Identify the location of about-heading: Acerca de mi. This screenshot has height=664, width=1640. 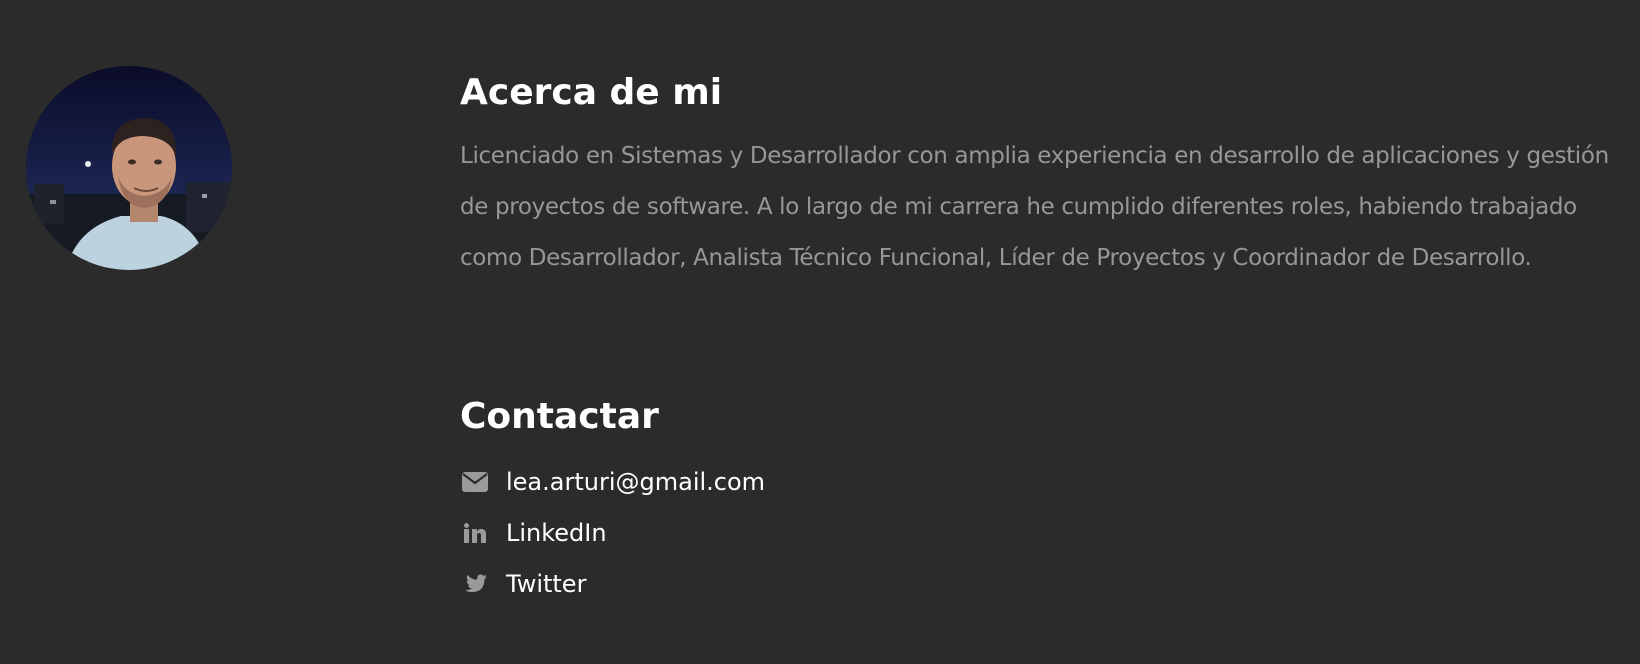
(591, 92).